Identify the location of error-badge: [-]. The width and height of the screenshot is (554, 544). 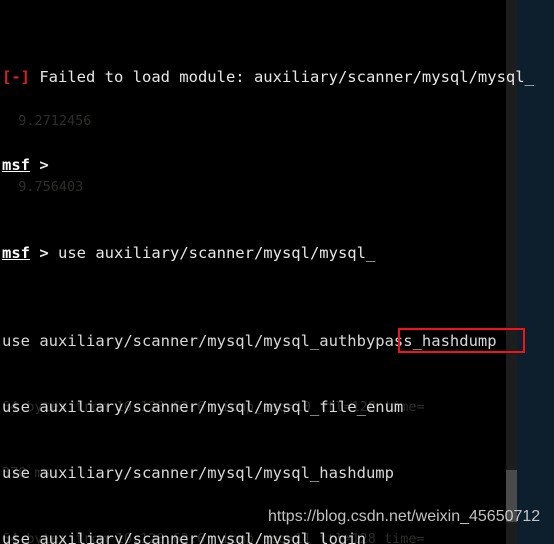
(16, 77).